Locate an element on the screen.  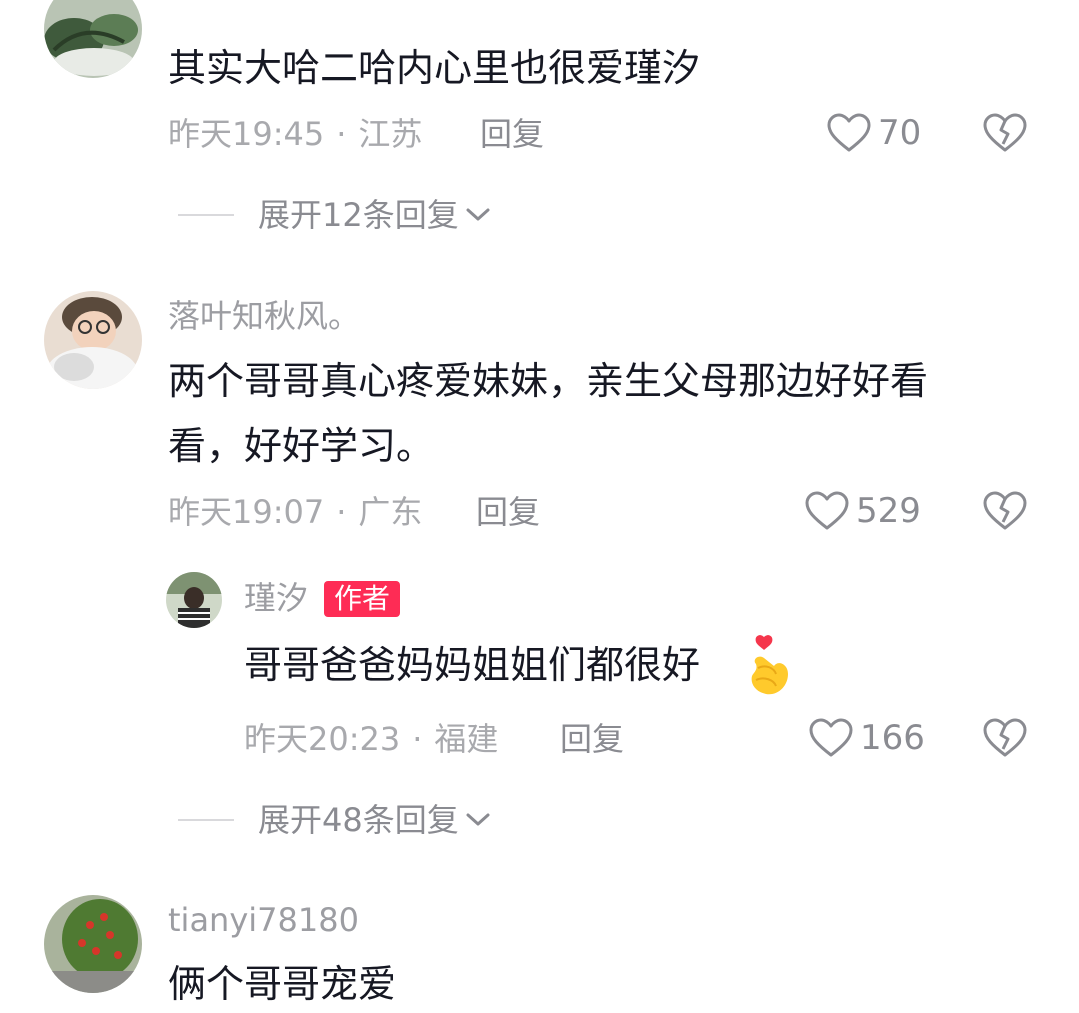
reply-text: 哥哥爸爸妈妈姐姐们都很好 is located at coordinates (472, 665).